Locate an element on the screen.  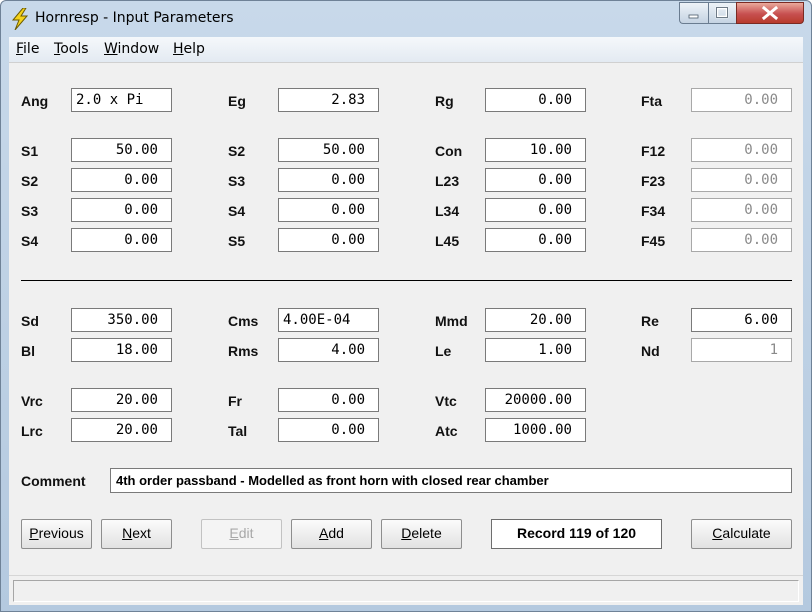
label-s5: S5 is located at coordinates (237, 241).